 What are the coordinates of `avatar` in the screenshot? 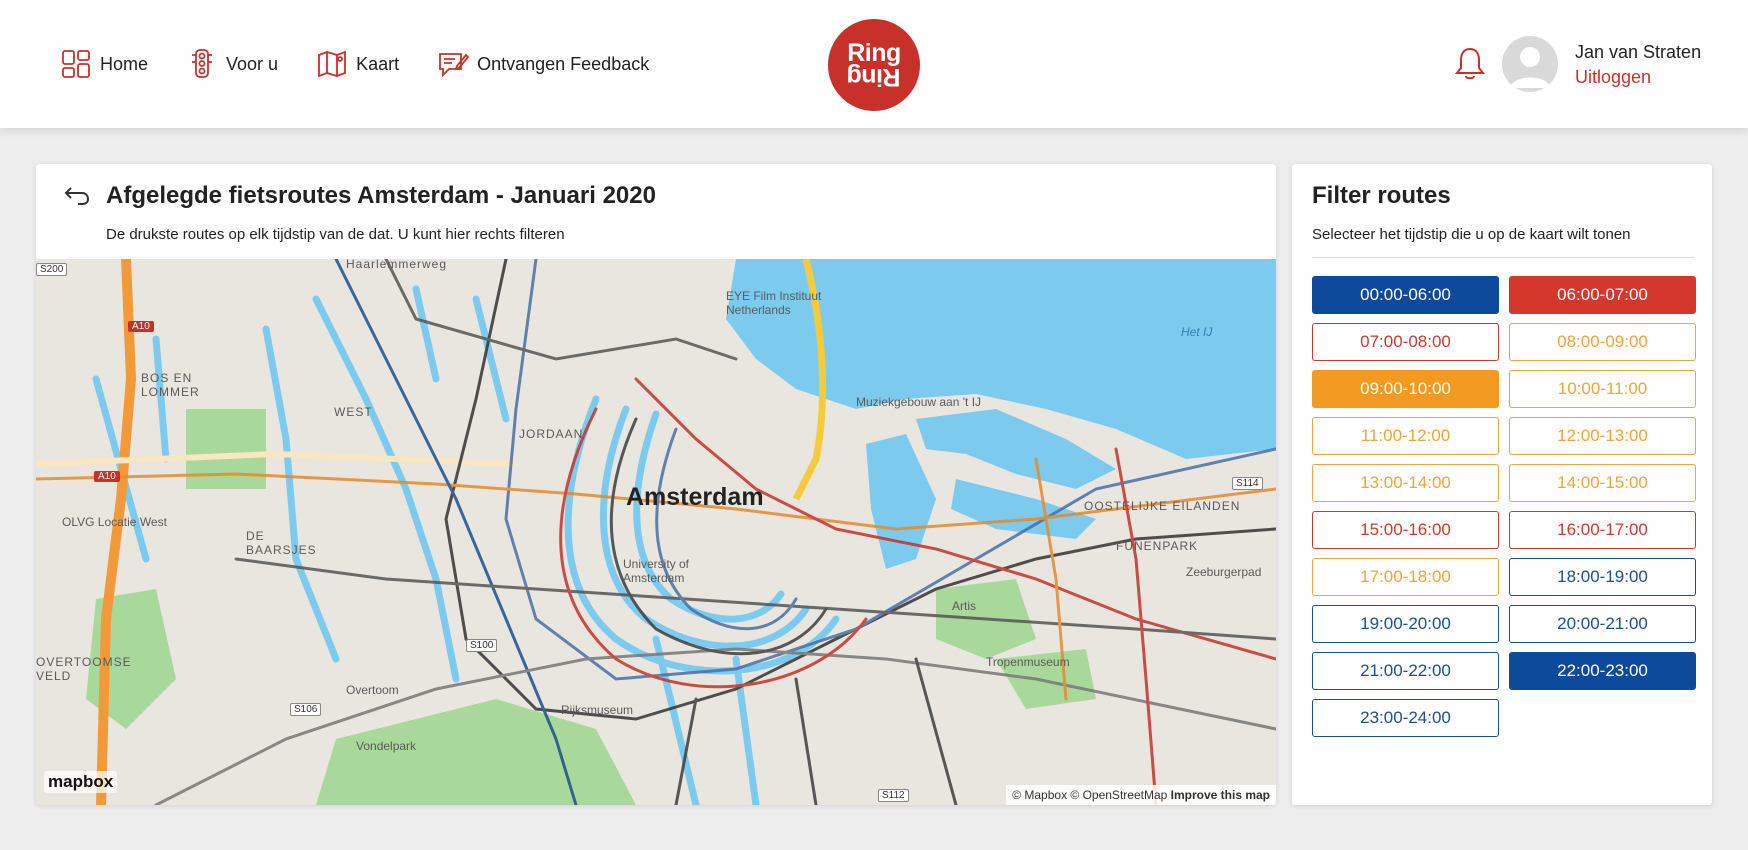 It's located at (1530, 64).